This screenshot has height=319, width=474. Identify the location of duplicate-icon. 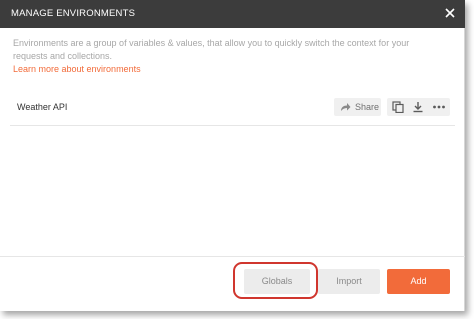
(398, 107).